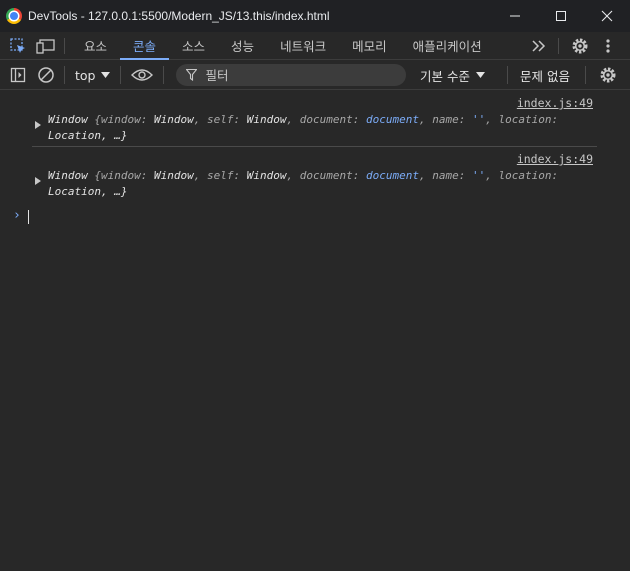 This screenshot has height=571, width=630. I want to click on context-label: top, so click(85, 75).